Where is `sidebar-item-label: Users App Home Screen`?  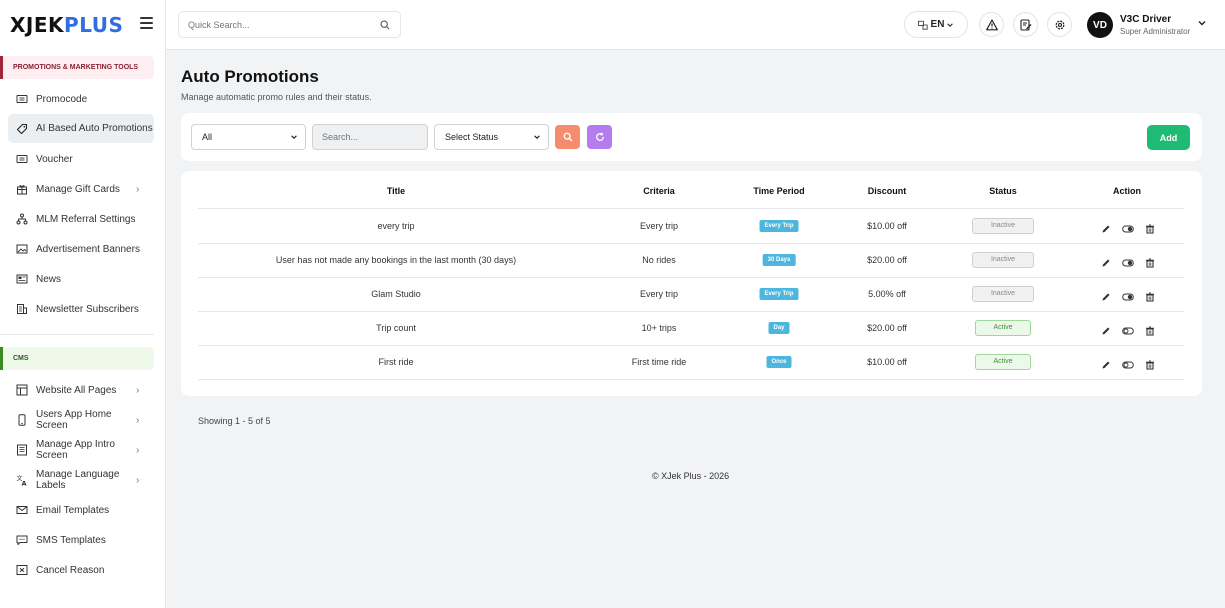
sidebar-item-label: Users App Home Screen is located at coordinates (74, 420).